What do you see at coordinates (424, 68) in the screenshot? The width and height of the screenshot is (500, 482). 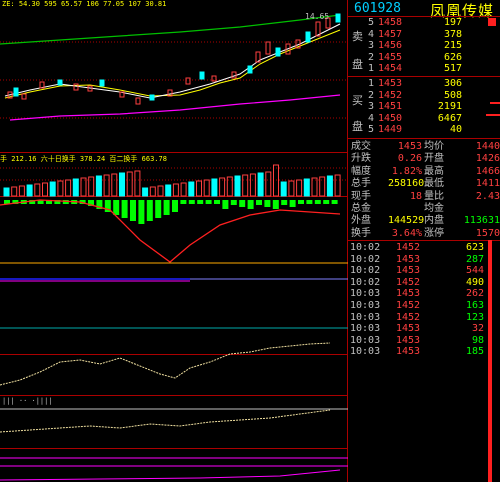 I see `ask-row: 1 1454 517` at bounding box center [424, 68].